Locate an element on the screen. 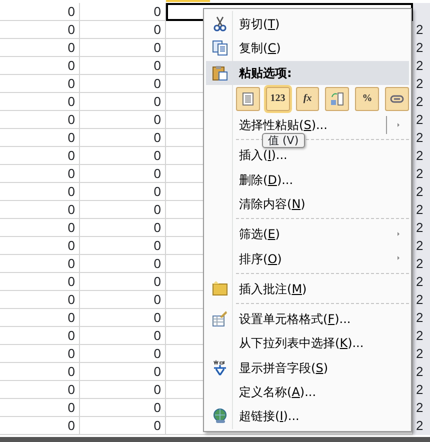 The height and width of the screenshot is (442, 430). menu-item: 显示拼音字段(S) is located at coordinates (307, 368).